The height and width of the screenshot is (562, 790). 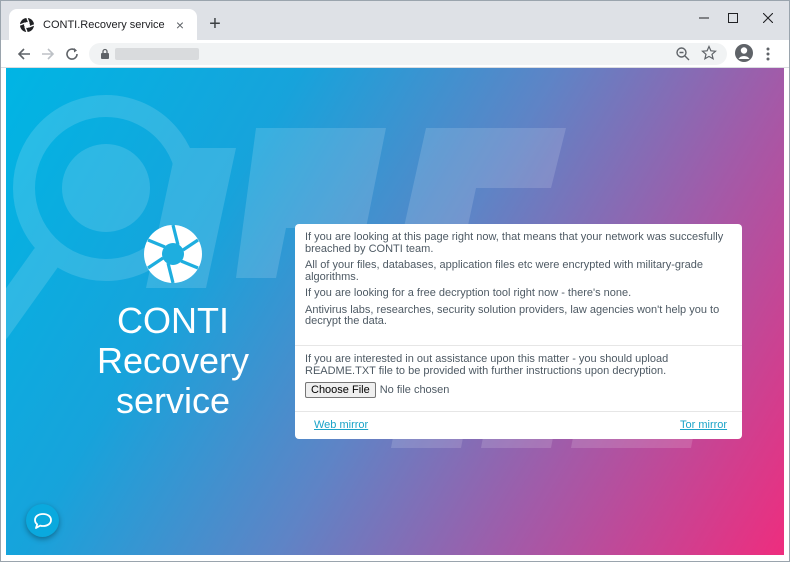 I want to click on chat-button, so click(x=42, y=520).